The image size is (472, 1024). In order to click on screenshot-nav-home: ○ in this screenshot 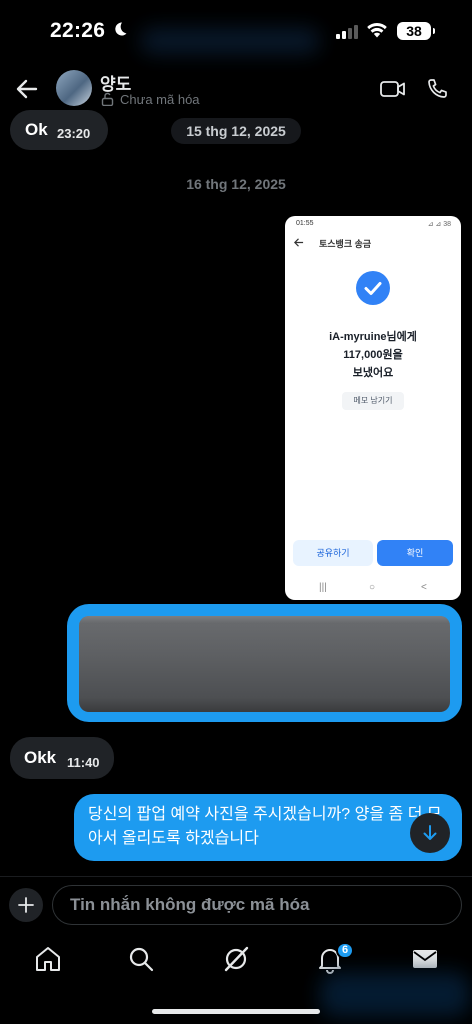, I will do `click(372, 587)`.